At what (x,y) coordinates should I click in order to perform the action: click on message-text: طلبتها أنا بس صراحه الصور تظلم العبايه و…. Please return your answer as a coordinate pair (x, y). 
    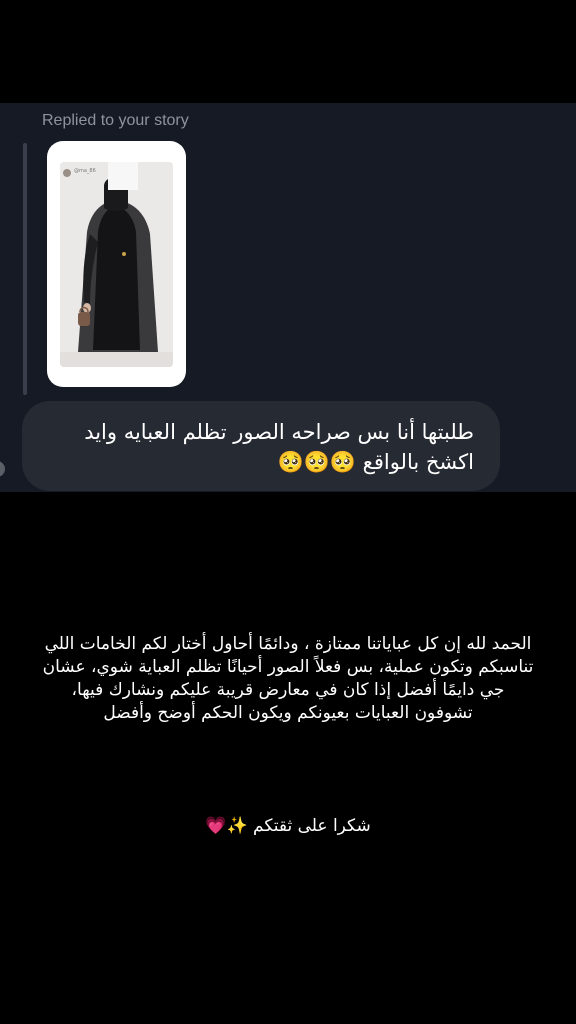
    Looking at the image, I should click on (279, 447).